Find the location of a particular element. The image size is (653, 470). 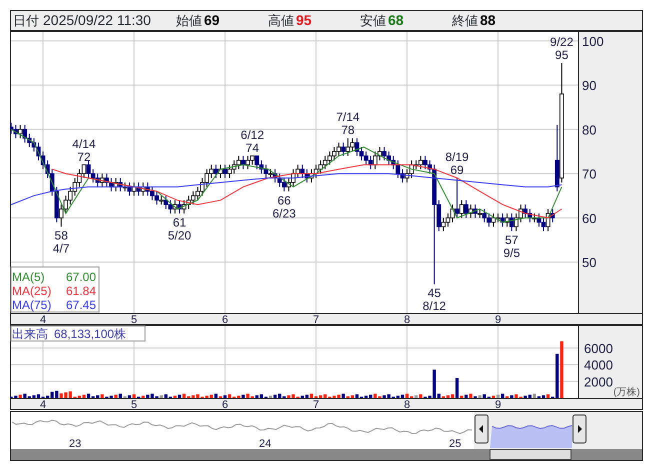

price-axis-label: 60 is located at coordinates (589, 218).